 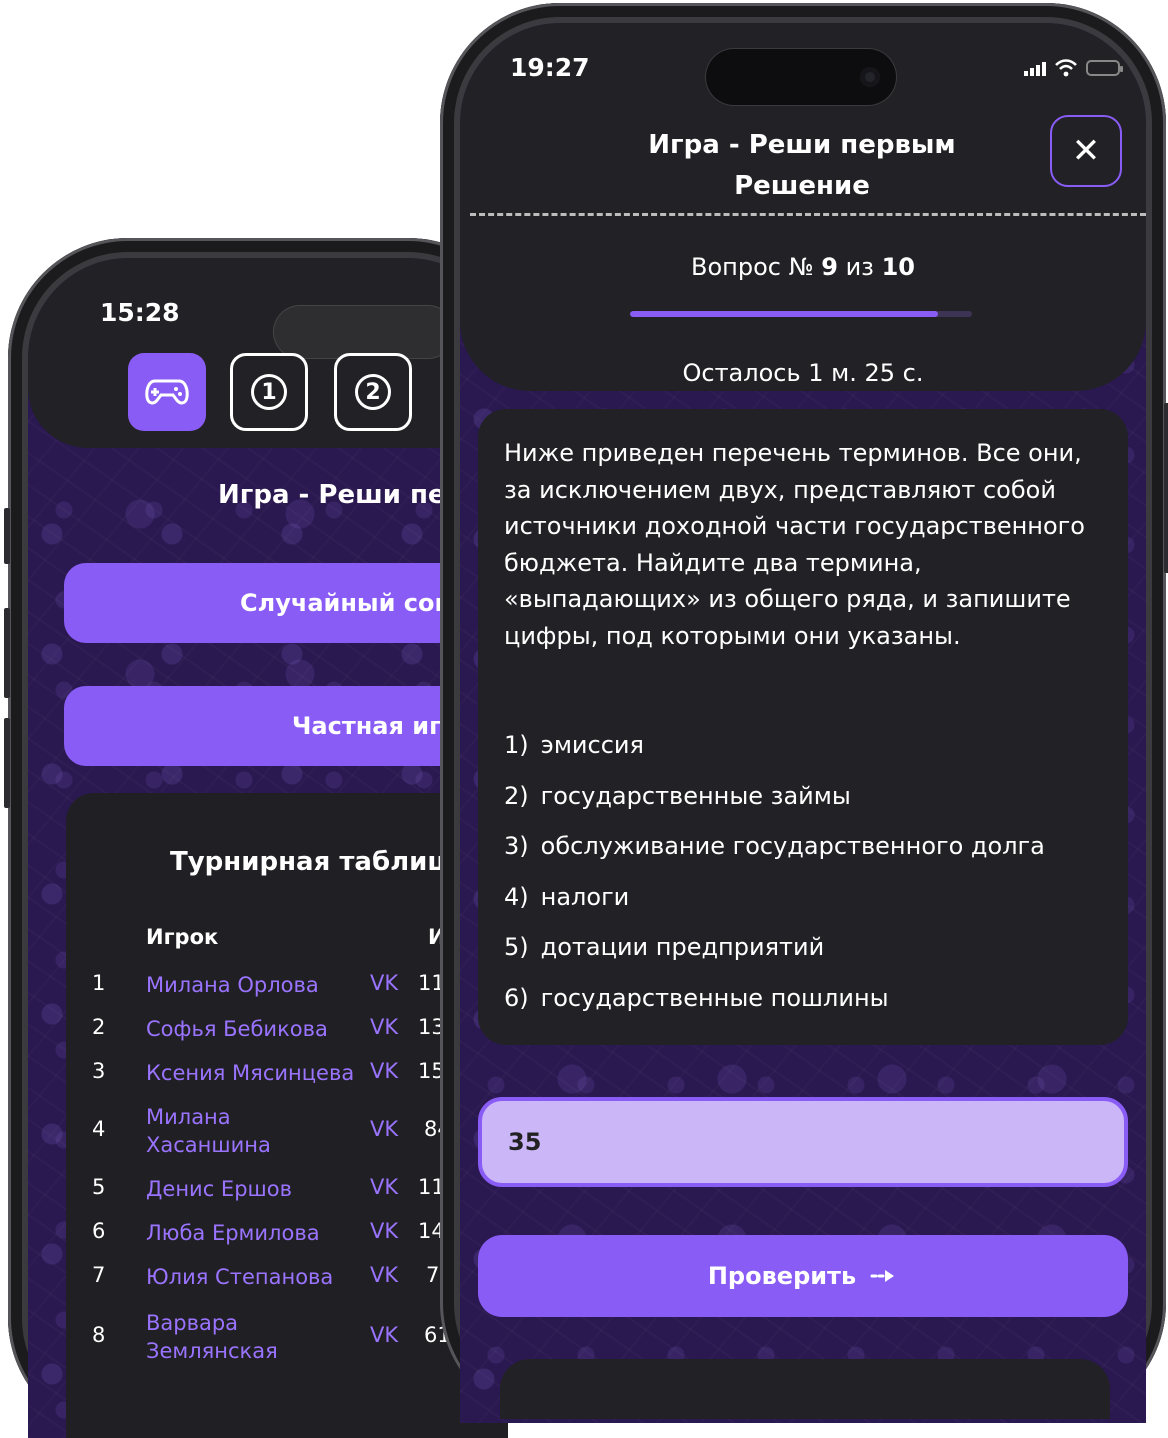 I want to click on option-text: обслуживание государственного долга, so click(x=792, y=846).